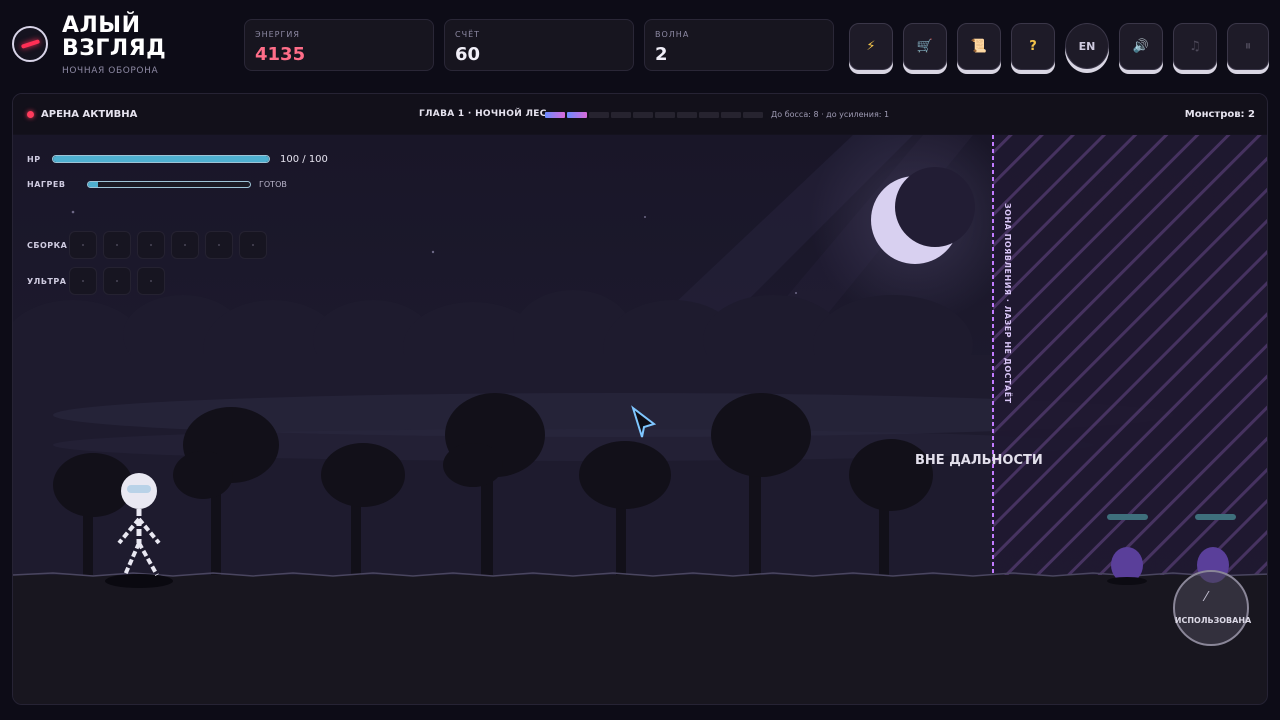  I want to click on energy-stat: ЭНЕРГИЯ 4135, so click(339, 45).